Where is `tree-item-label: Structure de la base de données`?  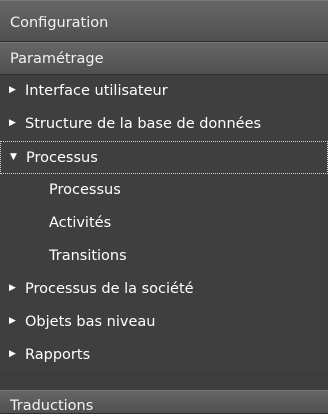
tree-item-label: Structure de la base de données is located at coordinates (143, 124).